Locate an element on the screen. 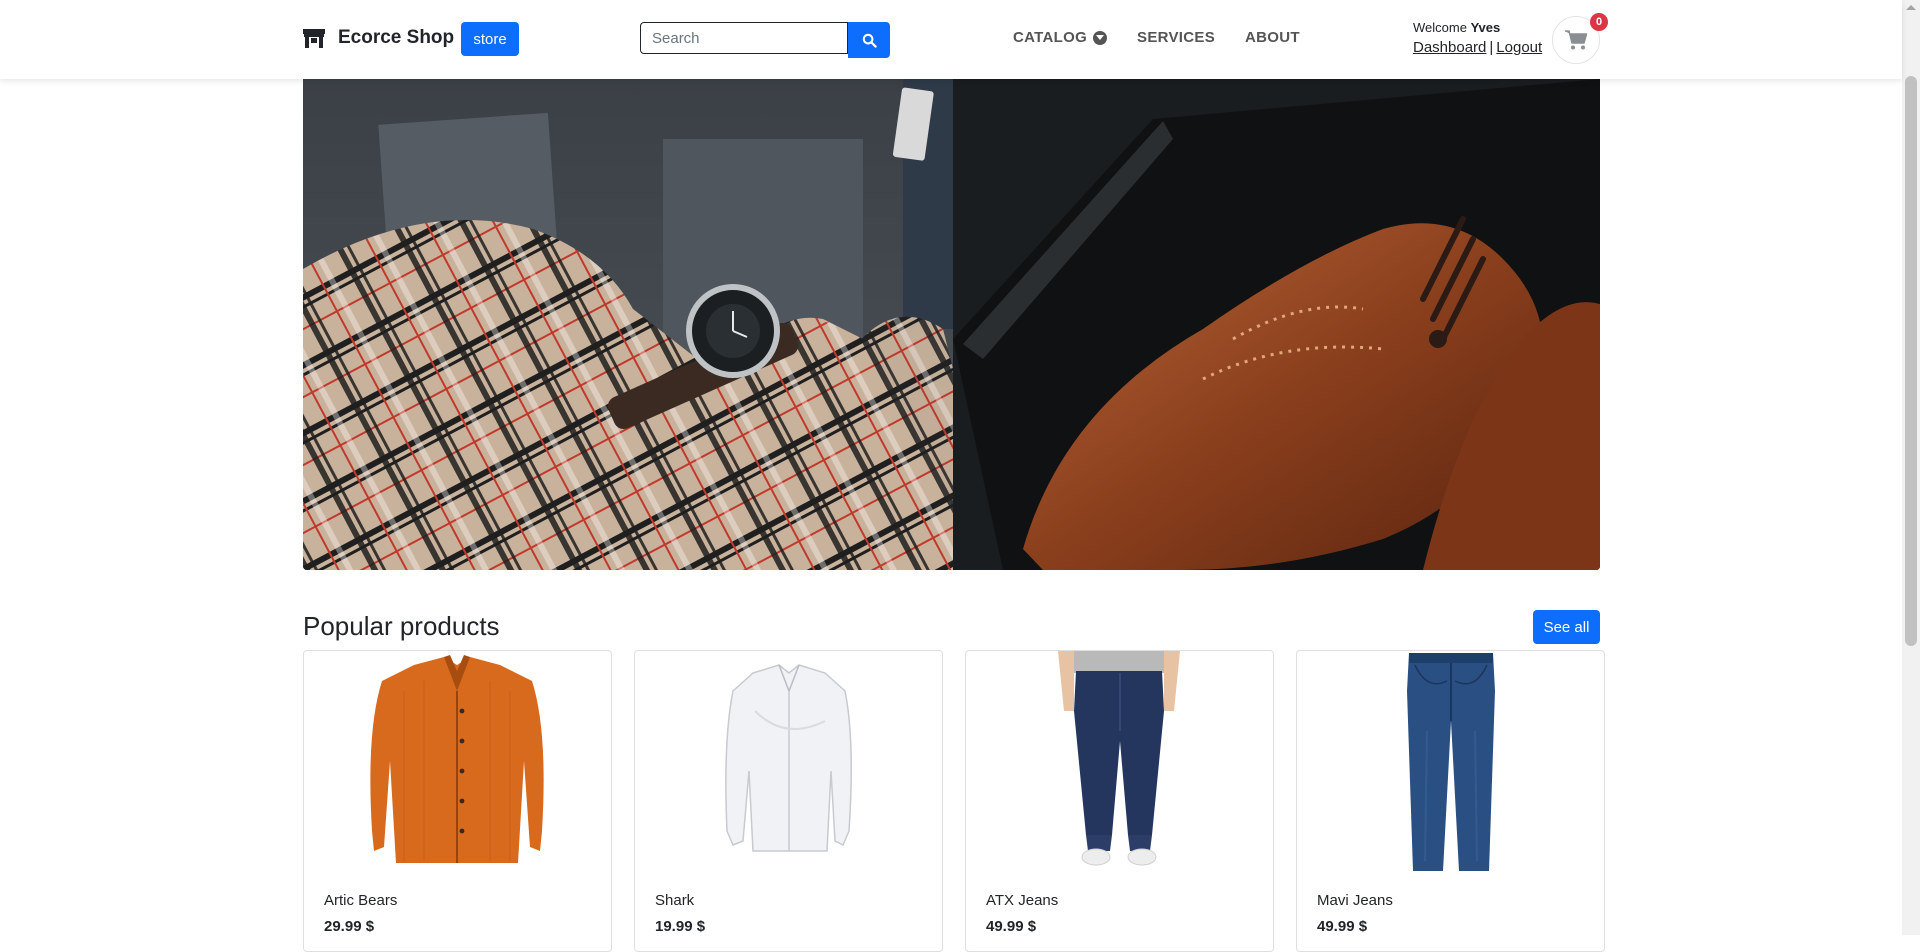  welcome-text: Welcome is located at coordinates (1440, 27).